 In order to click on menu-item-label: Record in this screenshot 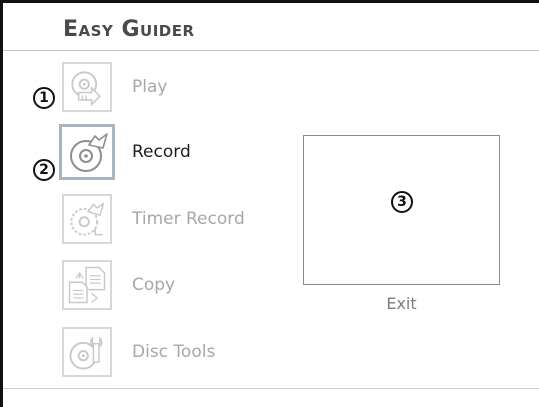, I will do `click(161, 152)`.